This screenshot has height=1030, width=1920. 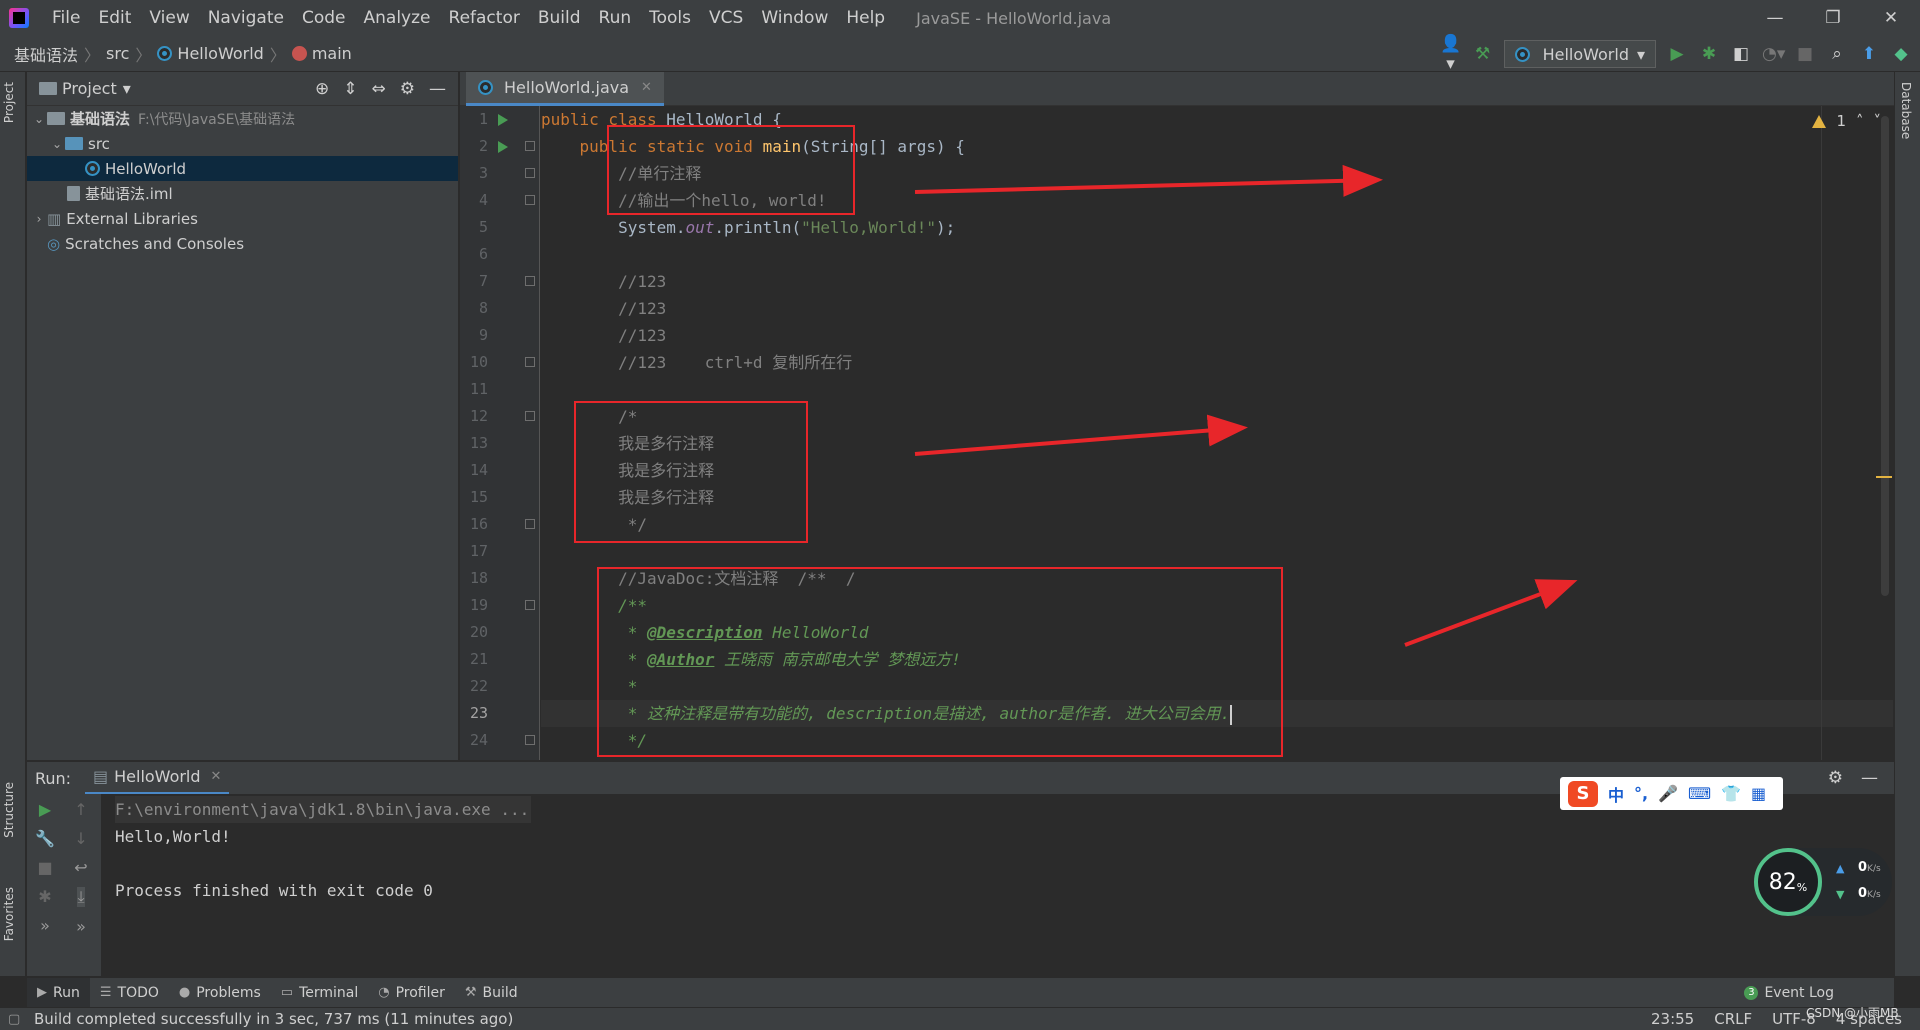 I want to click on chevron-down-icon: ▾, so click(x=127, y=88).